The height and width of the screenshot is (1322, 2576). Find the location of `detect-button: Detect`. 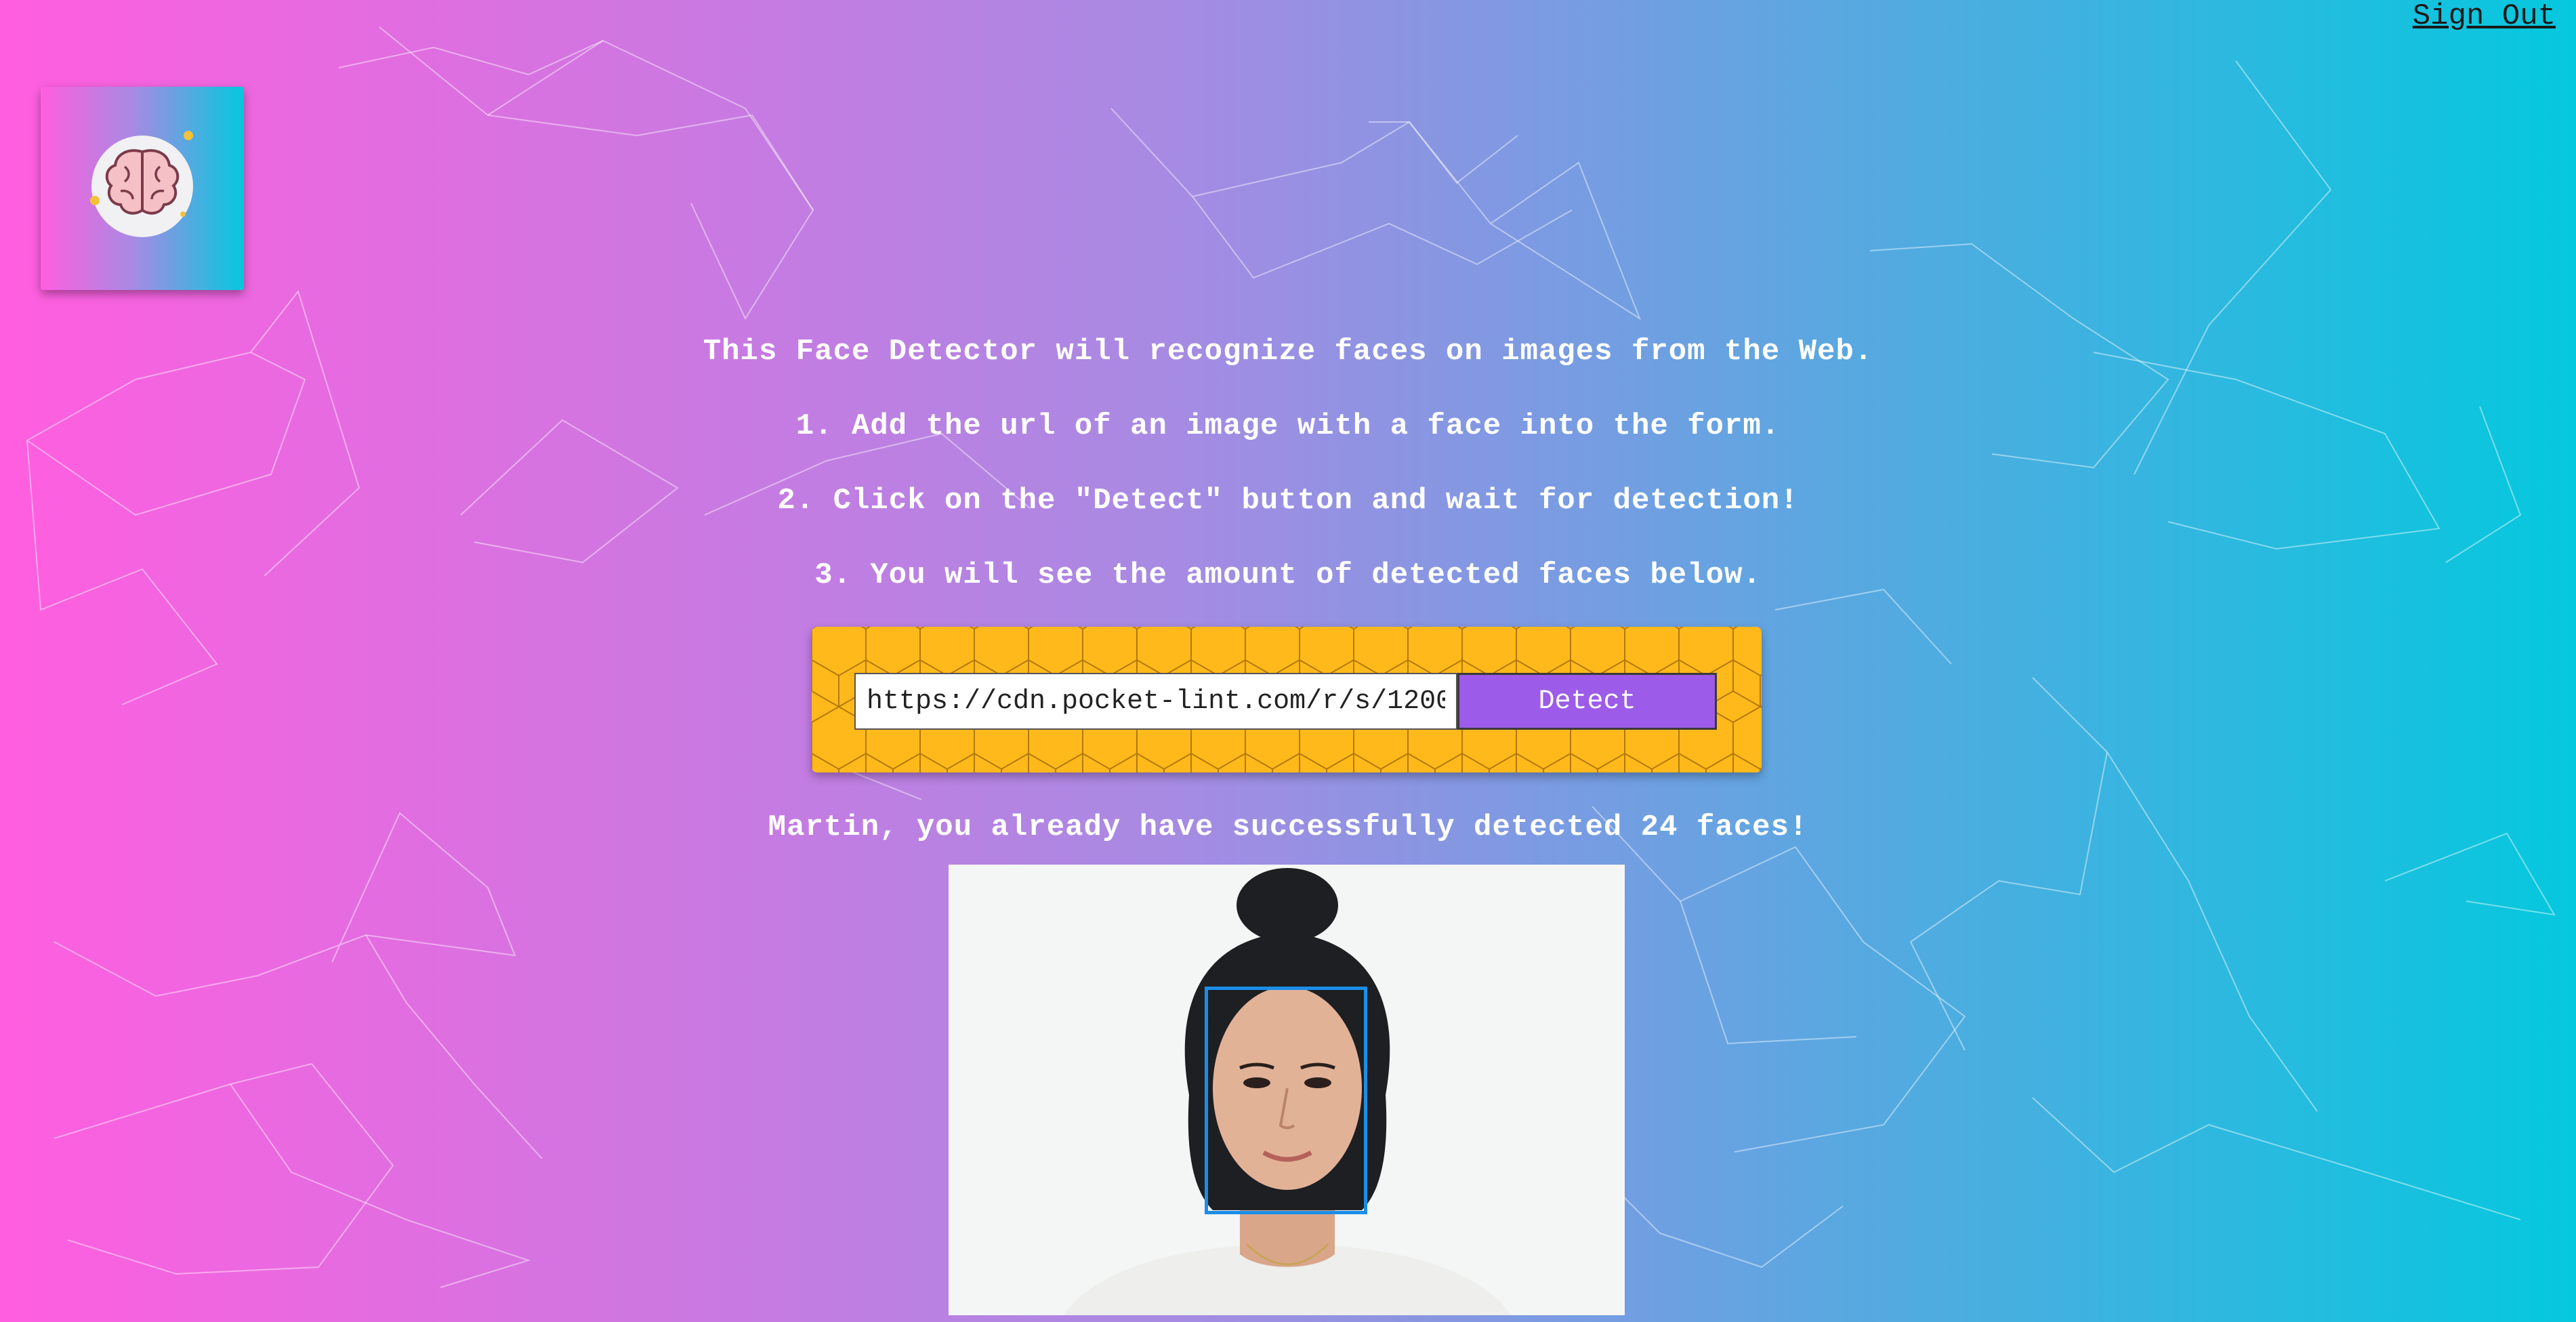

detect-button: Detect is located at coordinates (1587, 702).